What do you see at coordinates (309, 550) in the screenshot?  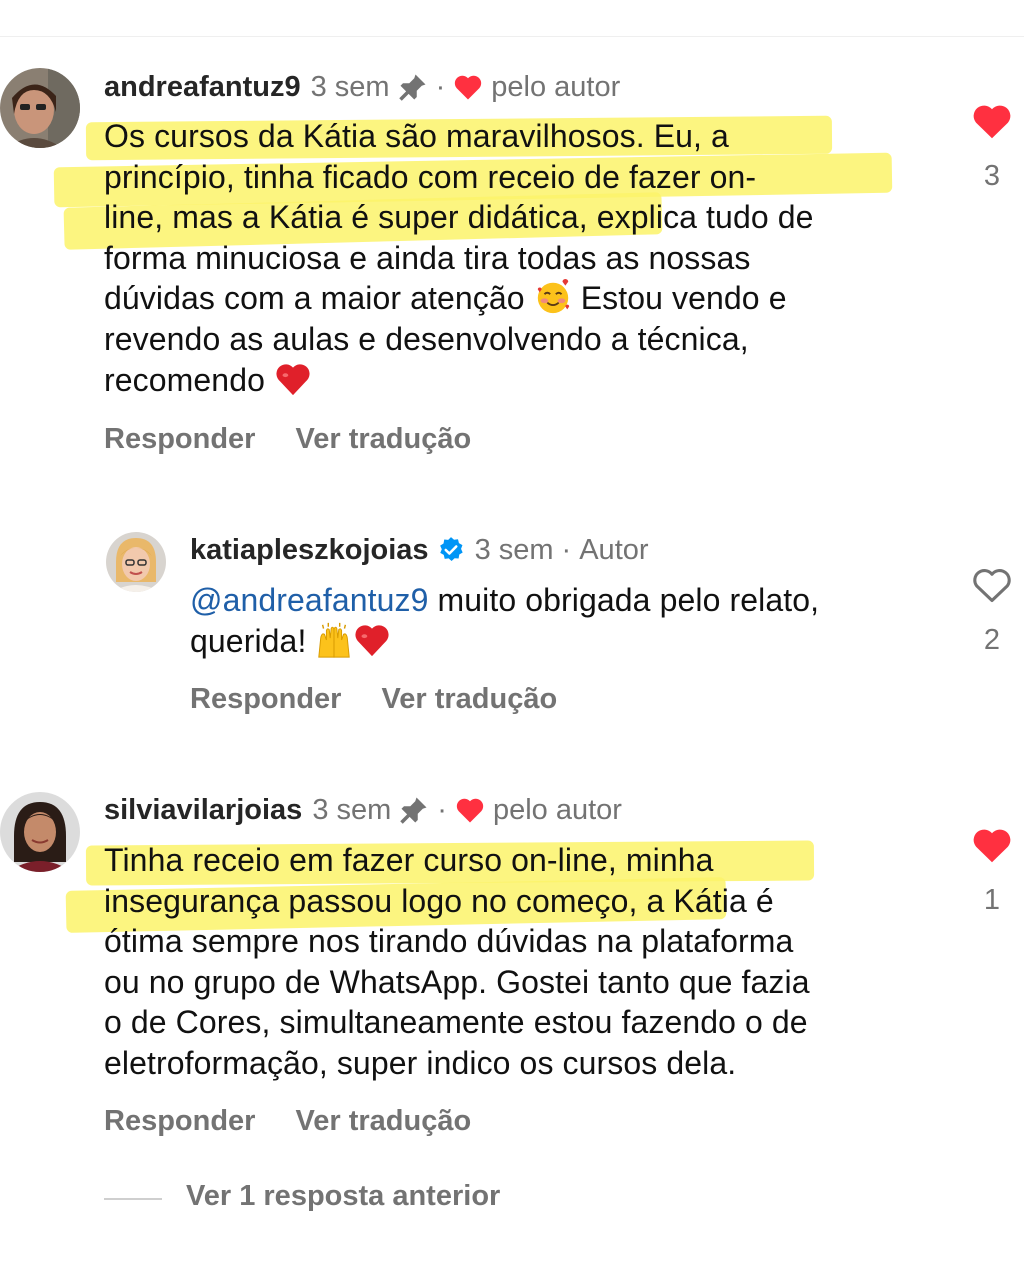 I see `username: katiapleszkojoias` at bounding box center [309, 550].